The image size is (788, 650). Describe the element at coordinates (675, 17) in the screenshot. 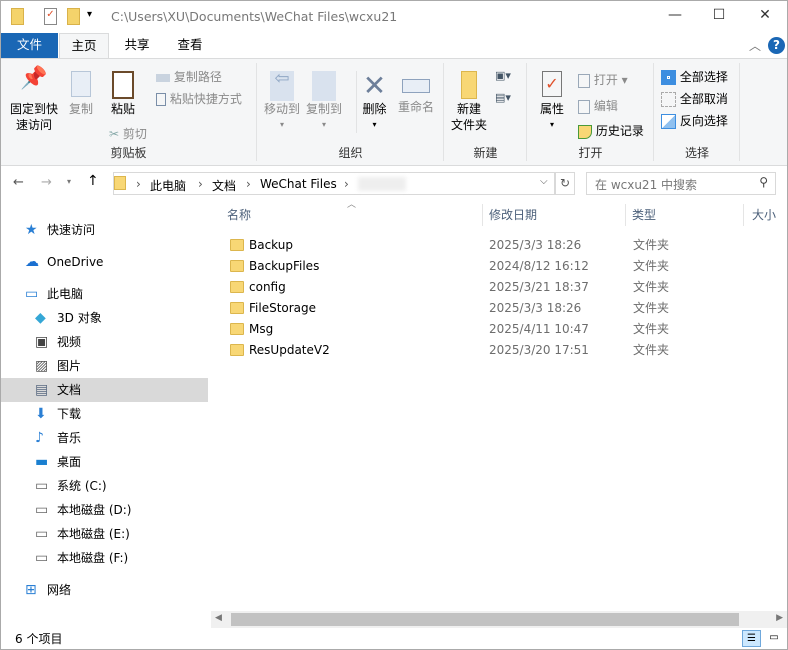

I see `minimize-button: —` at that location.